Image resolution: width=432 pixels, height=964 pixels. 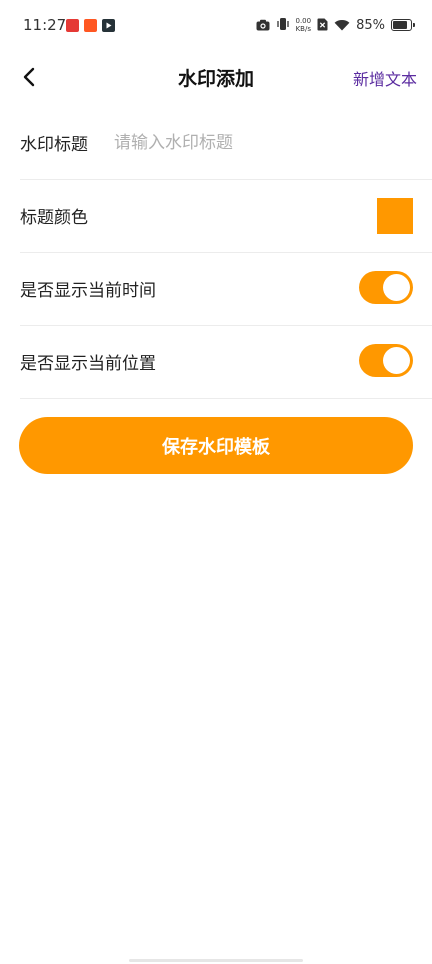 What do you see at coordinates (283, 25) in the screenshot?
I see `vibrate-icon` at bounding box center [283, 25].